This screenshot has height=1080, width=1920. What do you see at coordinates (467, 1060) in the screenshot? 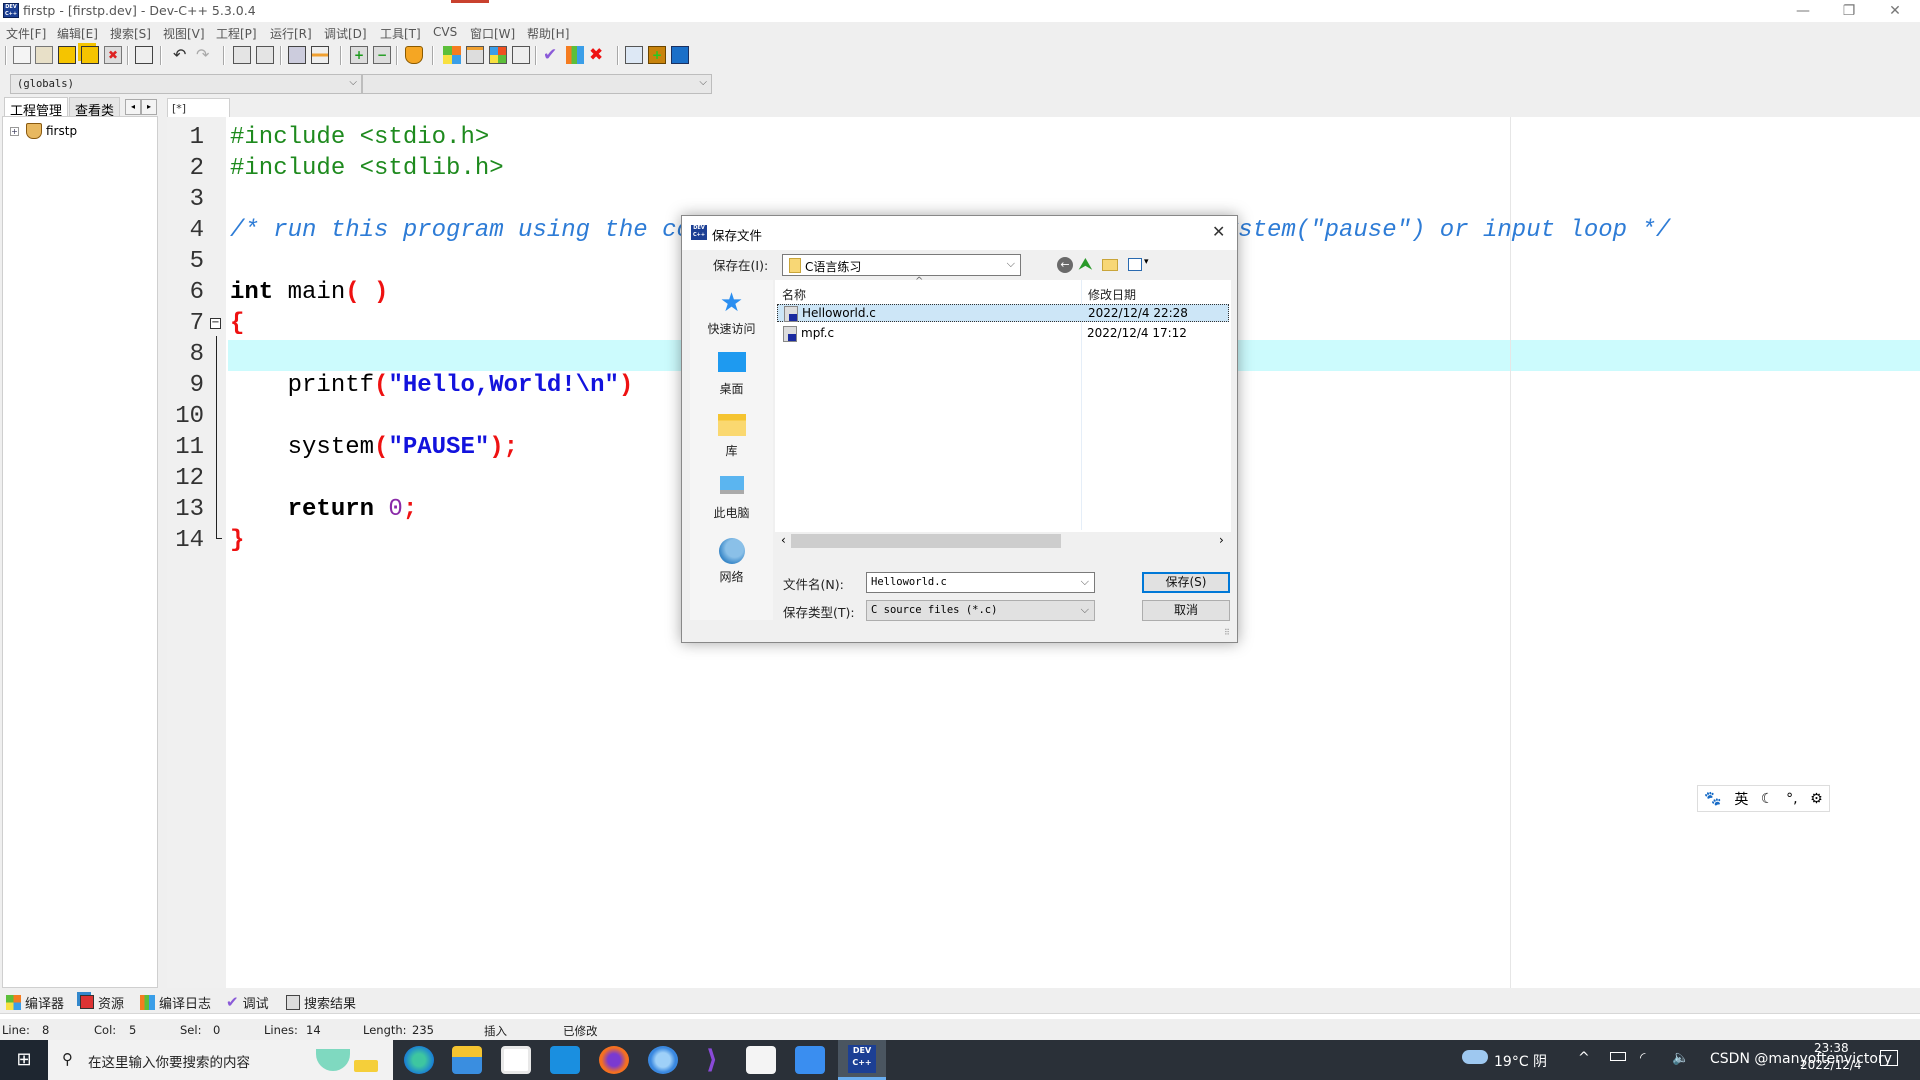
I see `taskbar-file-explorer-icon` at bounding box center [467, 1060].